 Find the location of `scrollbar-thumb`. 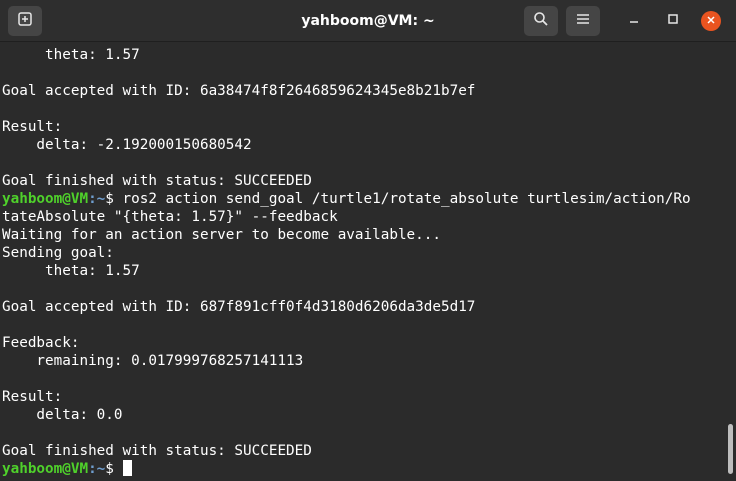

scrollbar-thumb is located at coordinates (730, 449).